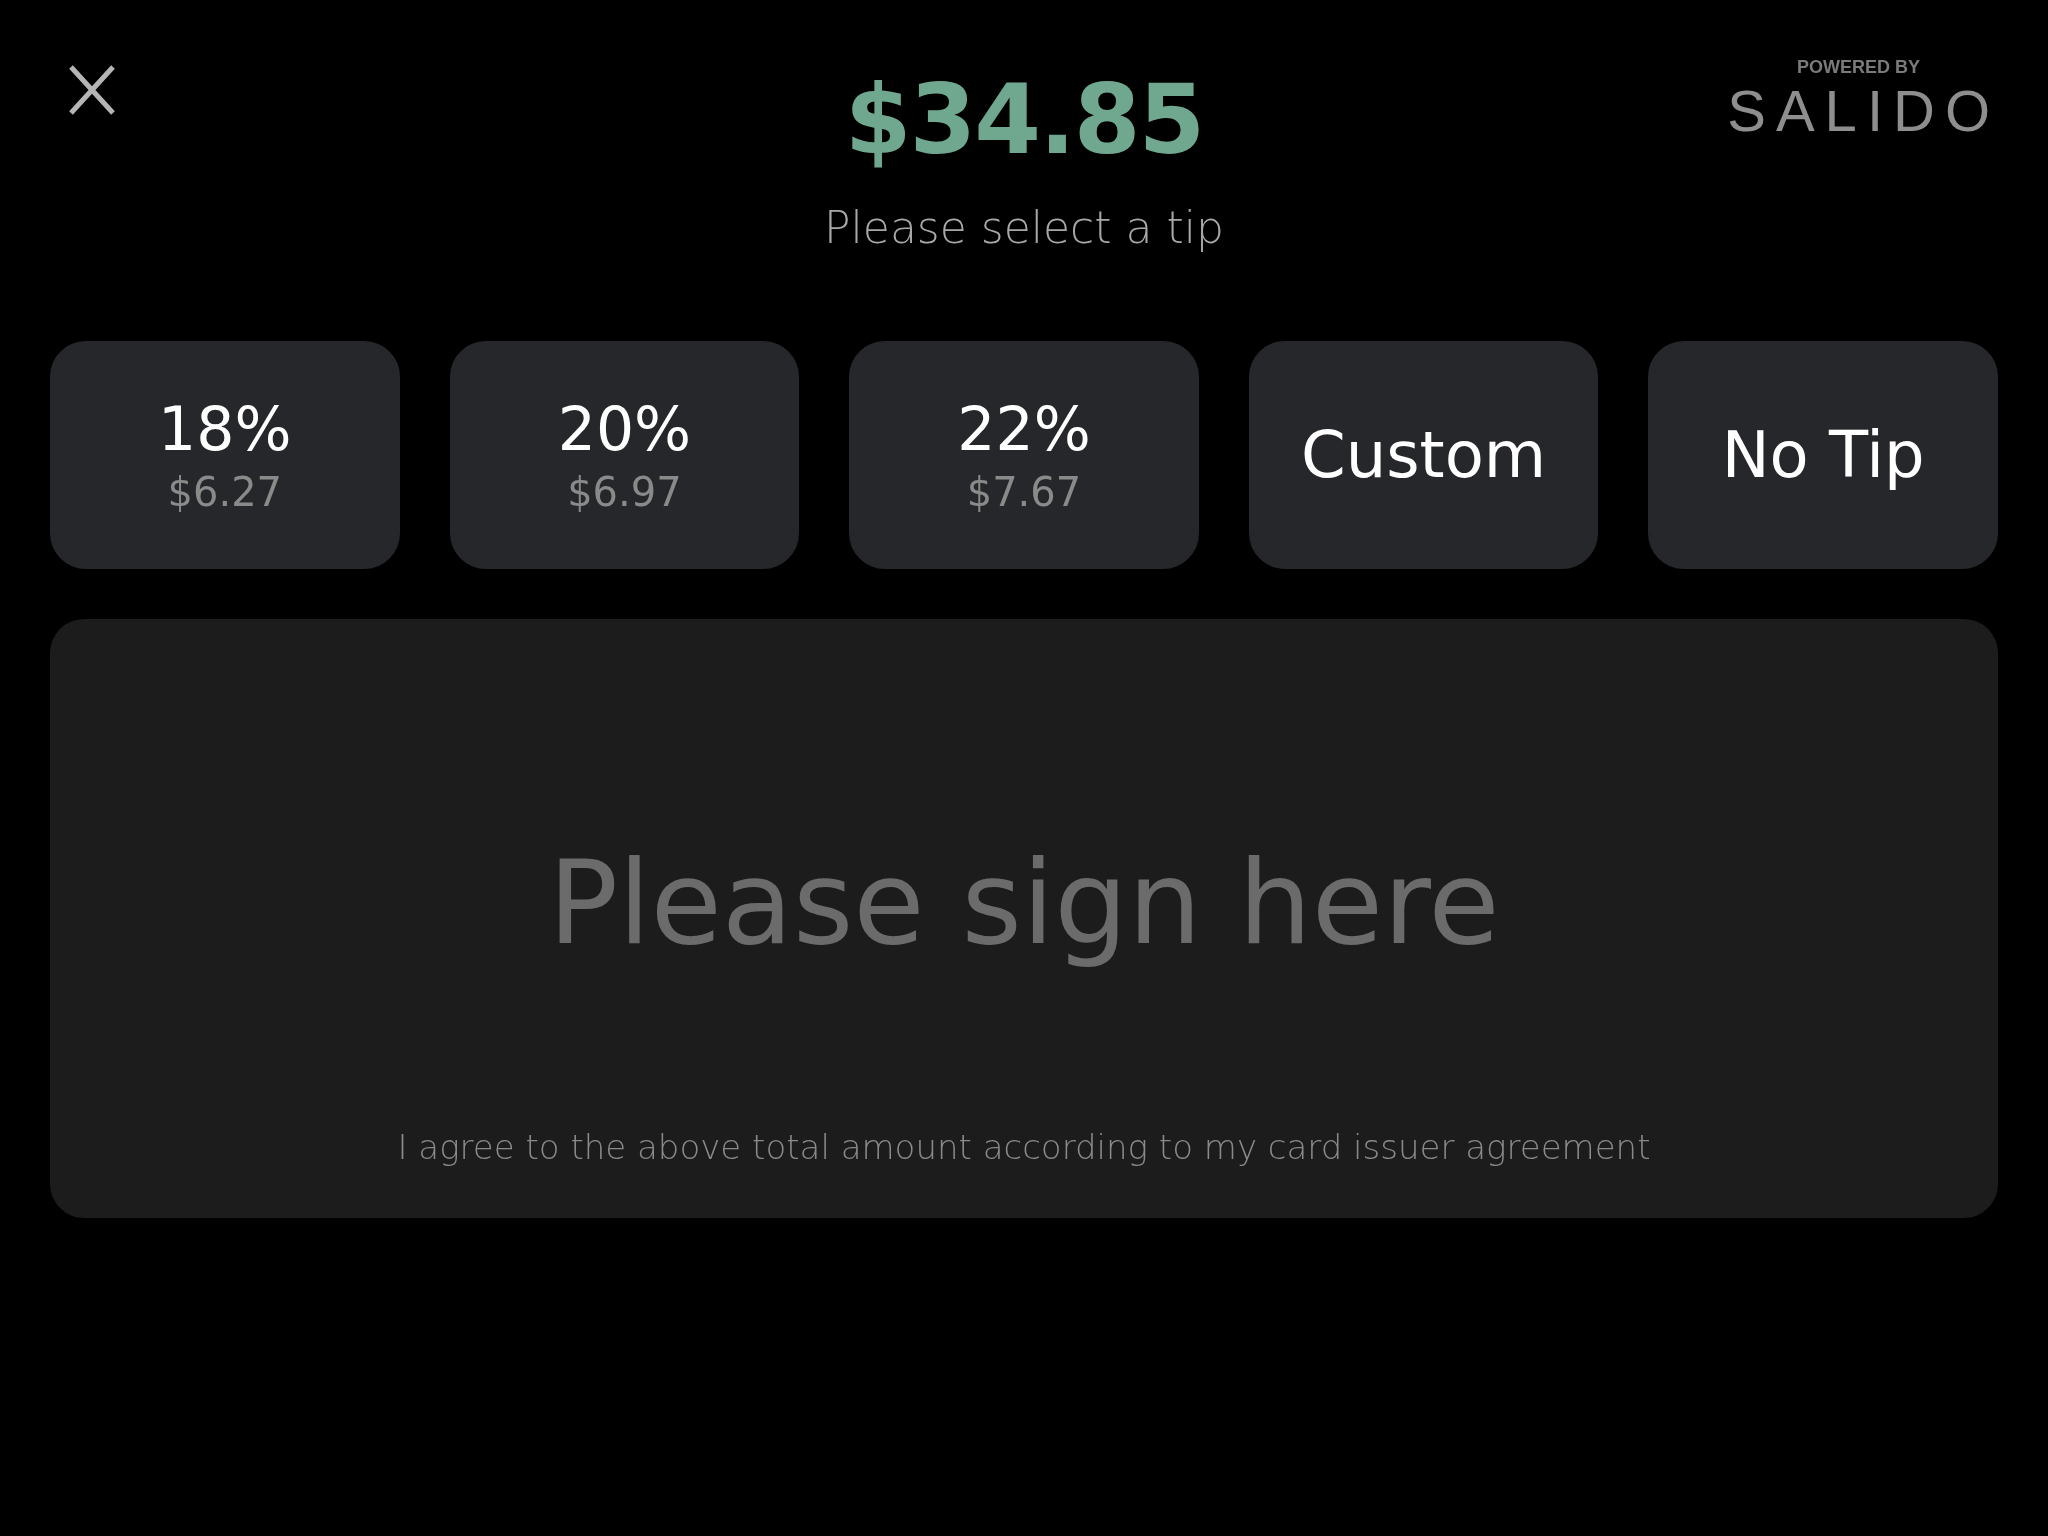  I want to click on total-amount: $34.85, so click(1024, 120).